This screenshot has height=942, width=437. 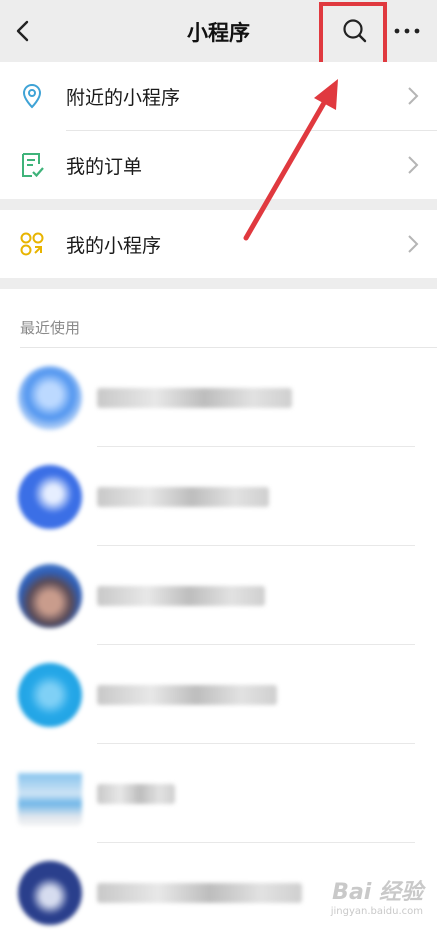 I want to click on menu-item-label: 我的订单, so click(x=104, y=167).